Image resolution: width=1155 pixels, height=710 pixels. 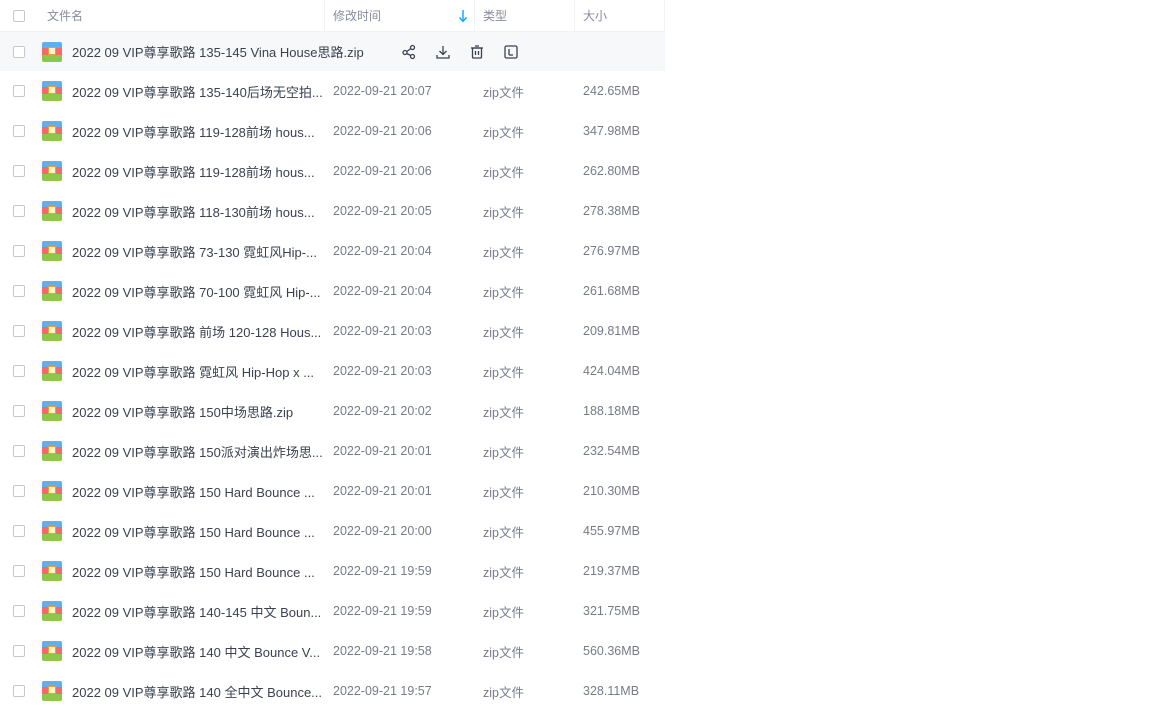 What do you see at coordinates (382, 91) in the screenshot?
I see `file-modified: 2022-09-21 20:07` at bounding box center [382, 91].